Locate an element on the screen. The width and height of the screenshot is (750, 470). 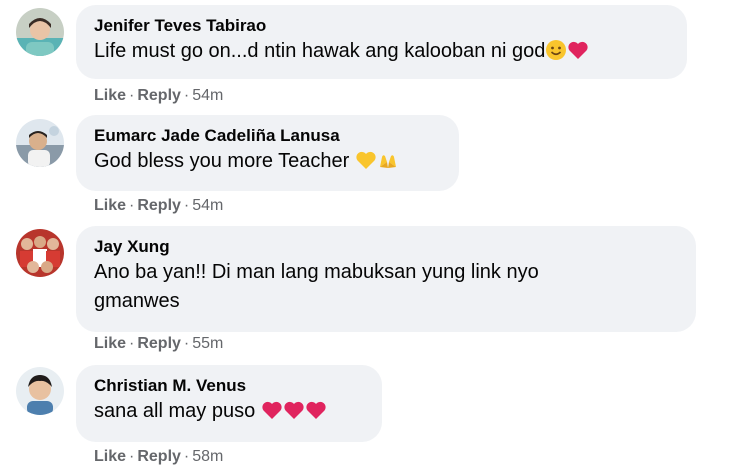
smiling-face-icon is located at coordinates (556, 50).